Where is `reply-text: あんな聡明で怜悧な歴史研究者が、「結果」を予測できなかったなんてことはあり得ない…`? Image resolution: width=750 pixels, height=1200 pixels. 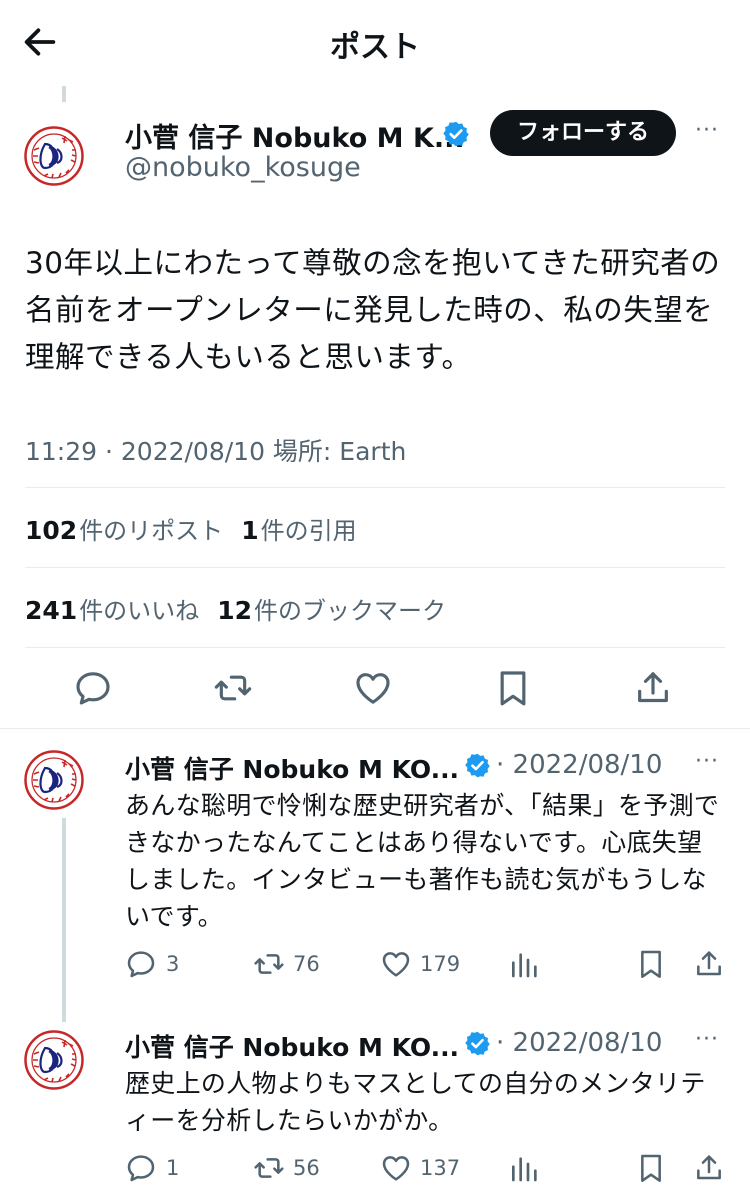
reply-text: あんな聡明で怜悧な歴史研究者が、「結果」を予測できなかったなんてことはあり得ない… is located at coordinates (422, 861).